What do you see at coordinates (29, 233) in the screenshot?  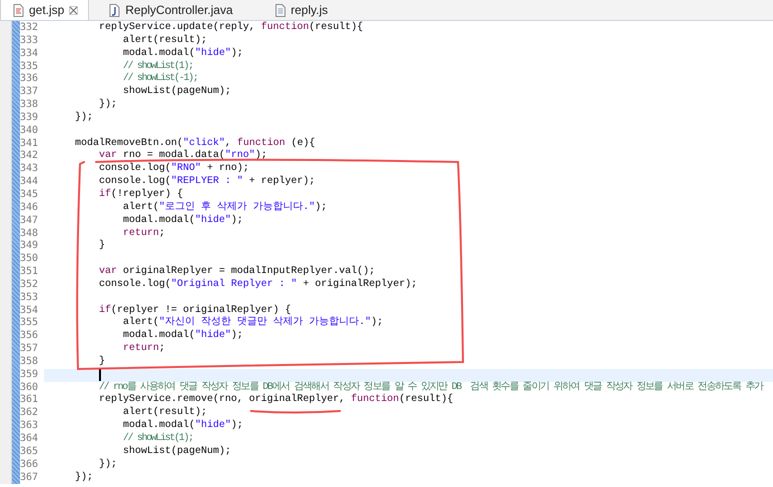 I see `line-number: 348` at bounding box center [29, 233].